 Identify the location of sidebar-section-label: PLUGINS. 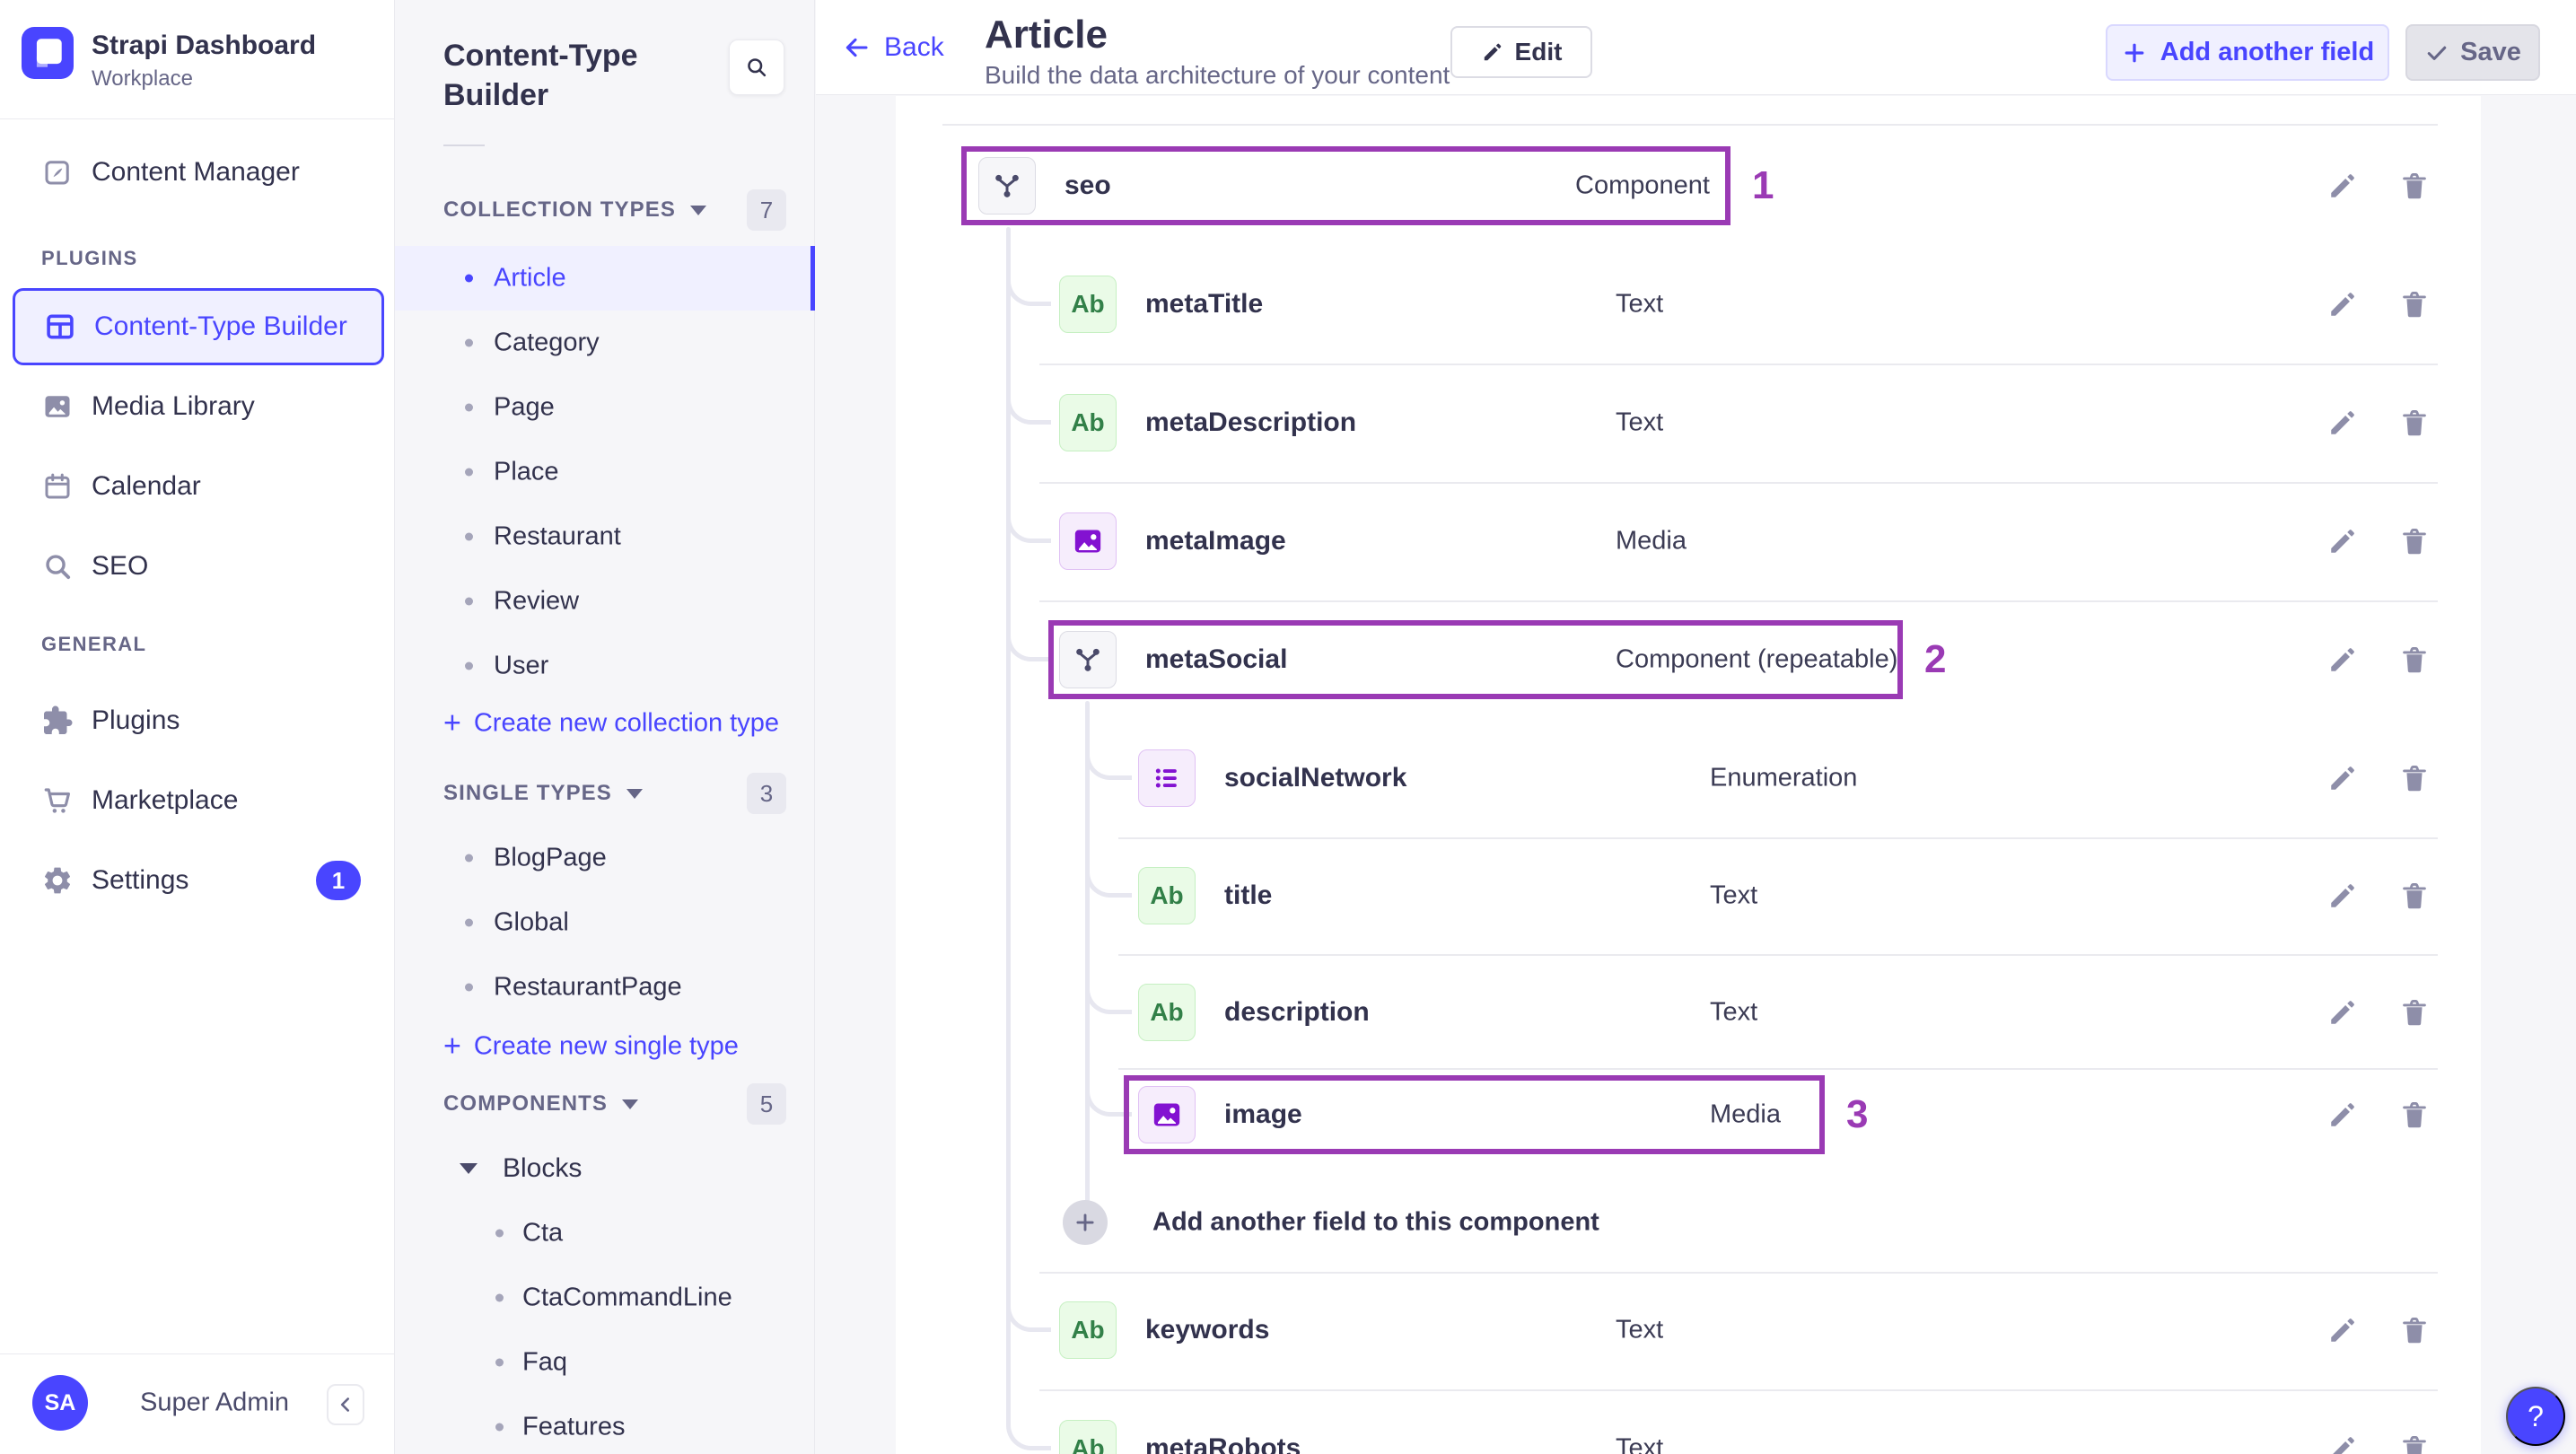
(89, 258).